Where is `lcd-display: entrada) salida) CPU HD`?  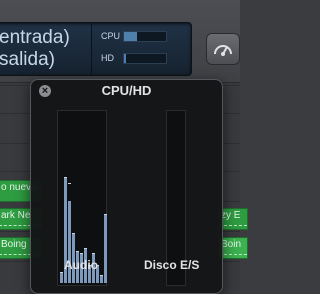 lcd-display: entrada) salida) CPU HD is located at coordinates (96, 49).